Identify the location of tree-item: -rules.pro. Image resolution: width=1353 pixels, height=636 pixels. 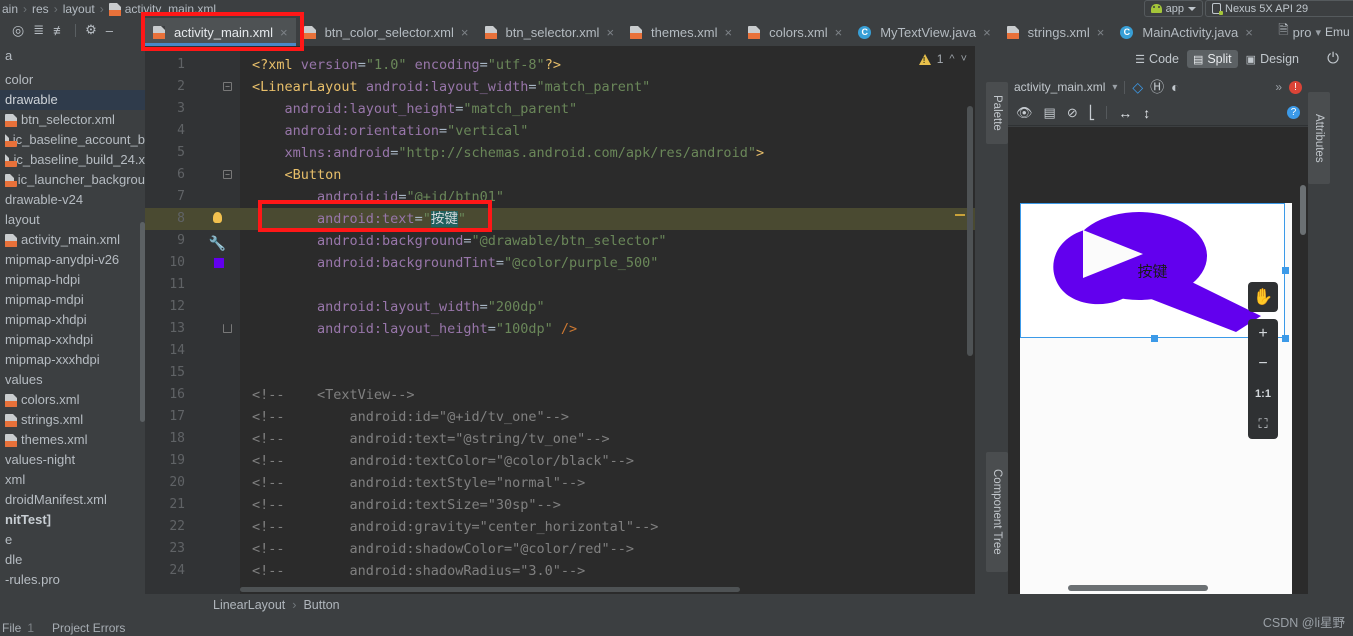
(72, 580).